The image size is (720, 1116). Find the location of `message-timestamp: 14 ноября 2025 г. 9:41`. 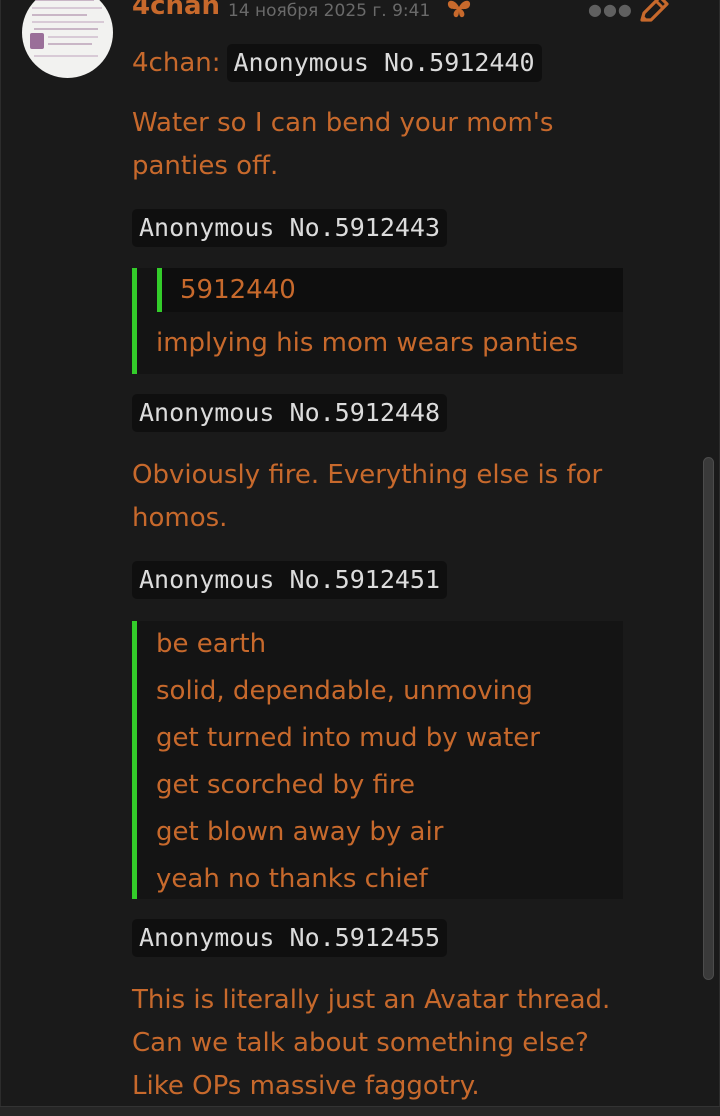

message-timestamp: 14 ноября 2025 г. 9:41 is located at coordinates (329, 11).